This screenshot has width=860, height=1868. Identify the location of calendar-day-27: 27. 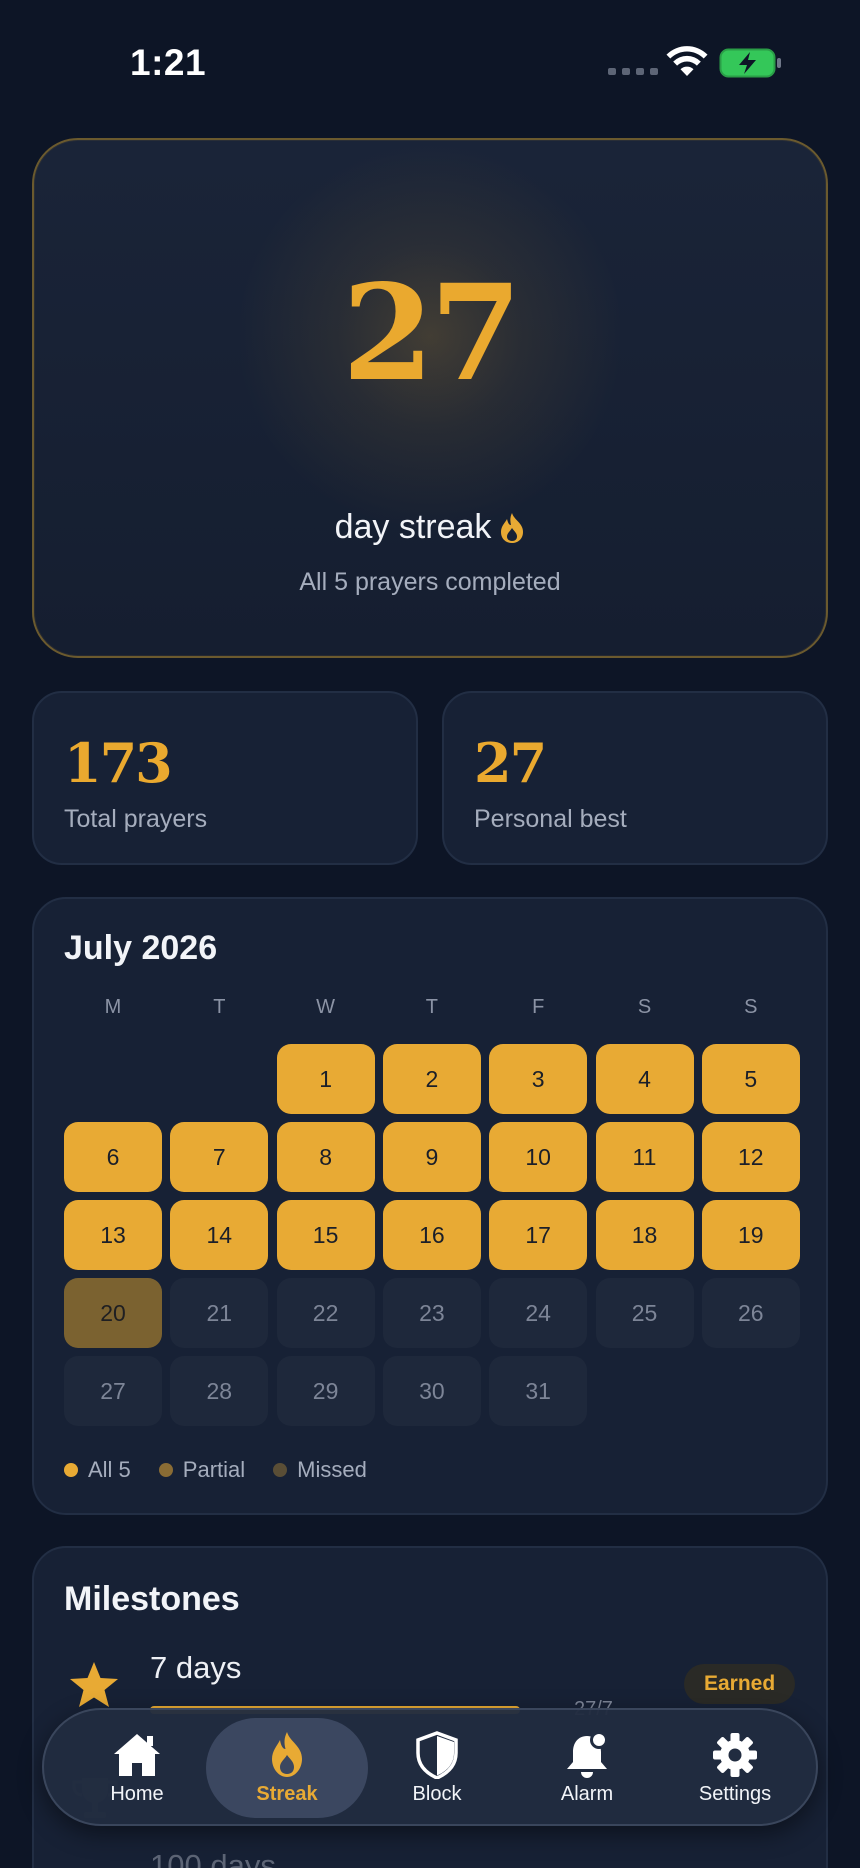
(113, 1391).